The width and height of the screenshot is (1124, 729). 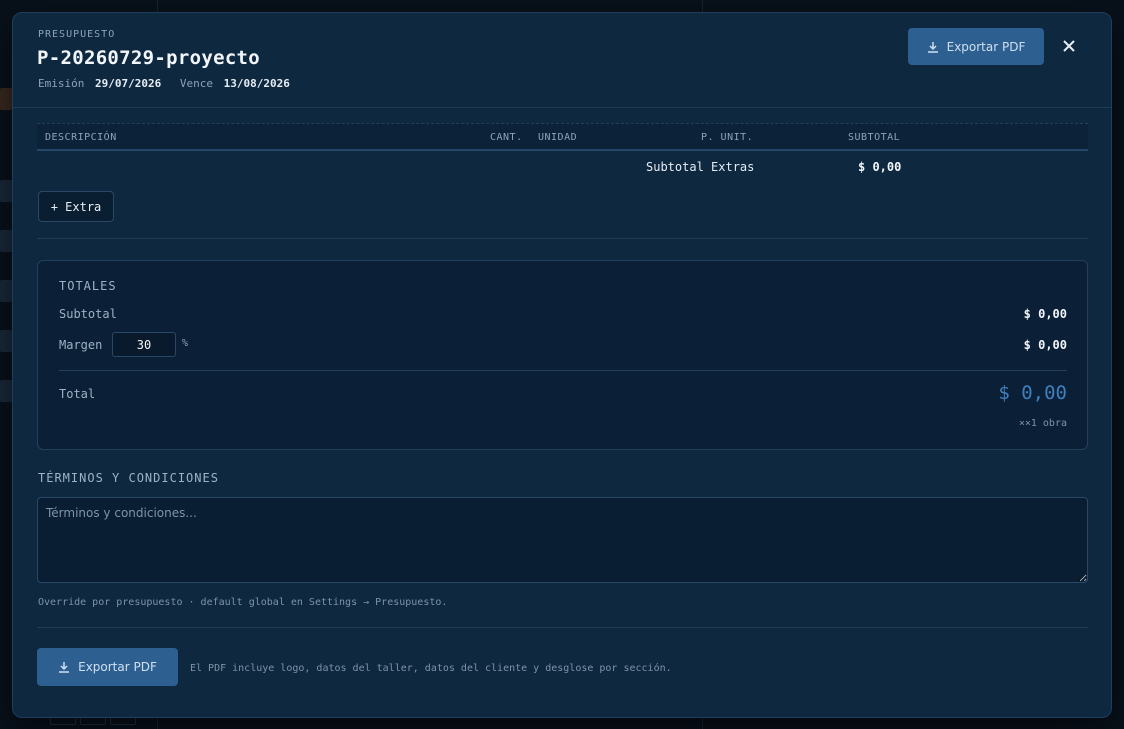 What do you see at coordinates (128, 478) in the screenshot?
I see `terms-title: TÉRMINOS Y CONDICIONES` at bounding box center [128, 478].